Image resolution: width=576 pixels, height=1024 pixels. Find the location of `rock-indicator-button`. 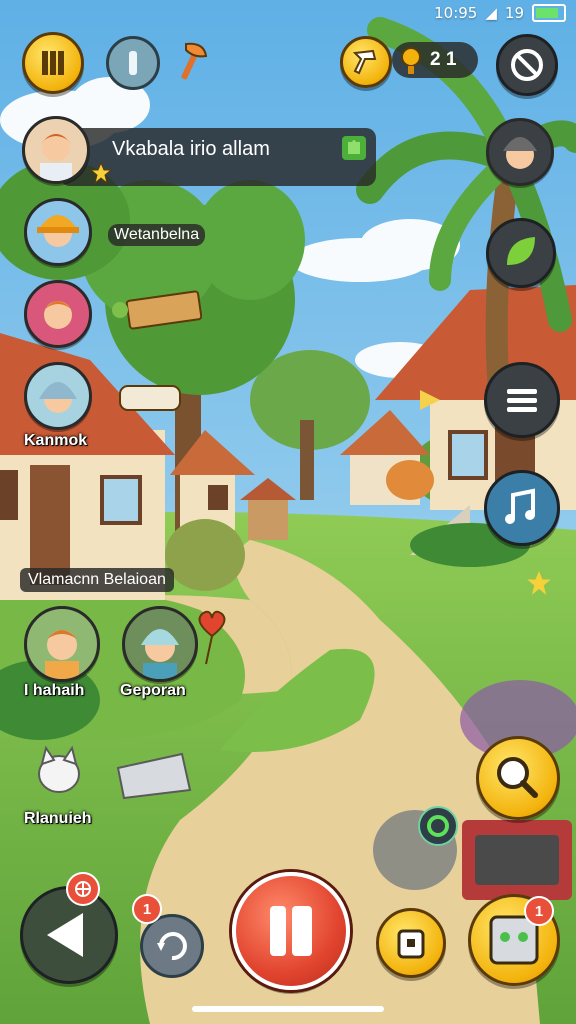

rock-indicator-button is located at coordinates (438, 826).